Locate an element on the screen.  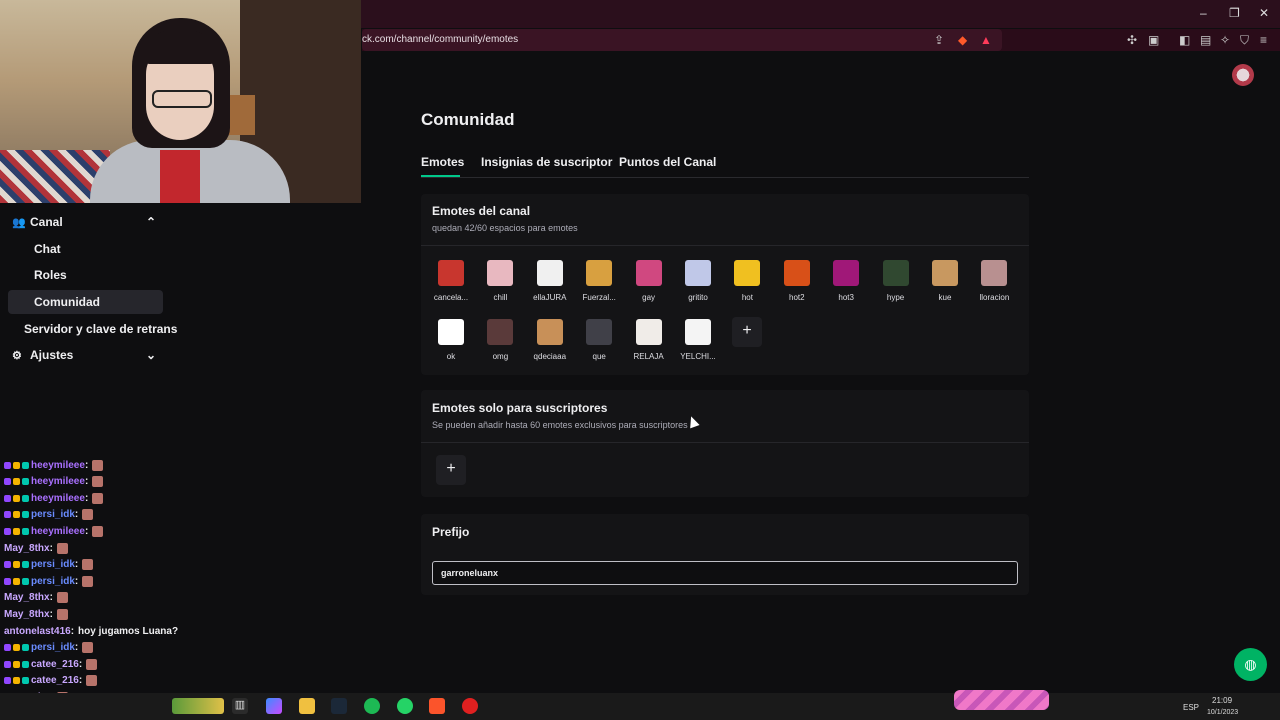
sidebar-item-comunidad: Comunidad is located at coordinates (85, 302).